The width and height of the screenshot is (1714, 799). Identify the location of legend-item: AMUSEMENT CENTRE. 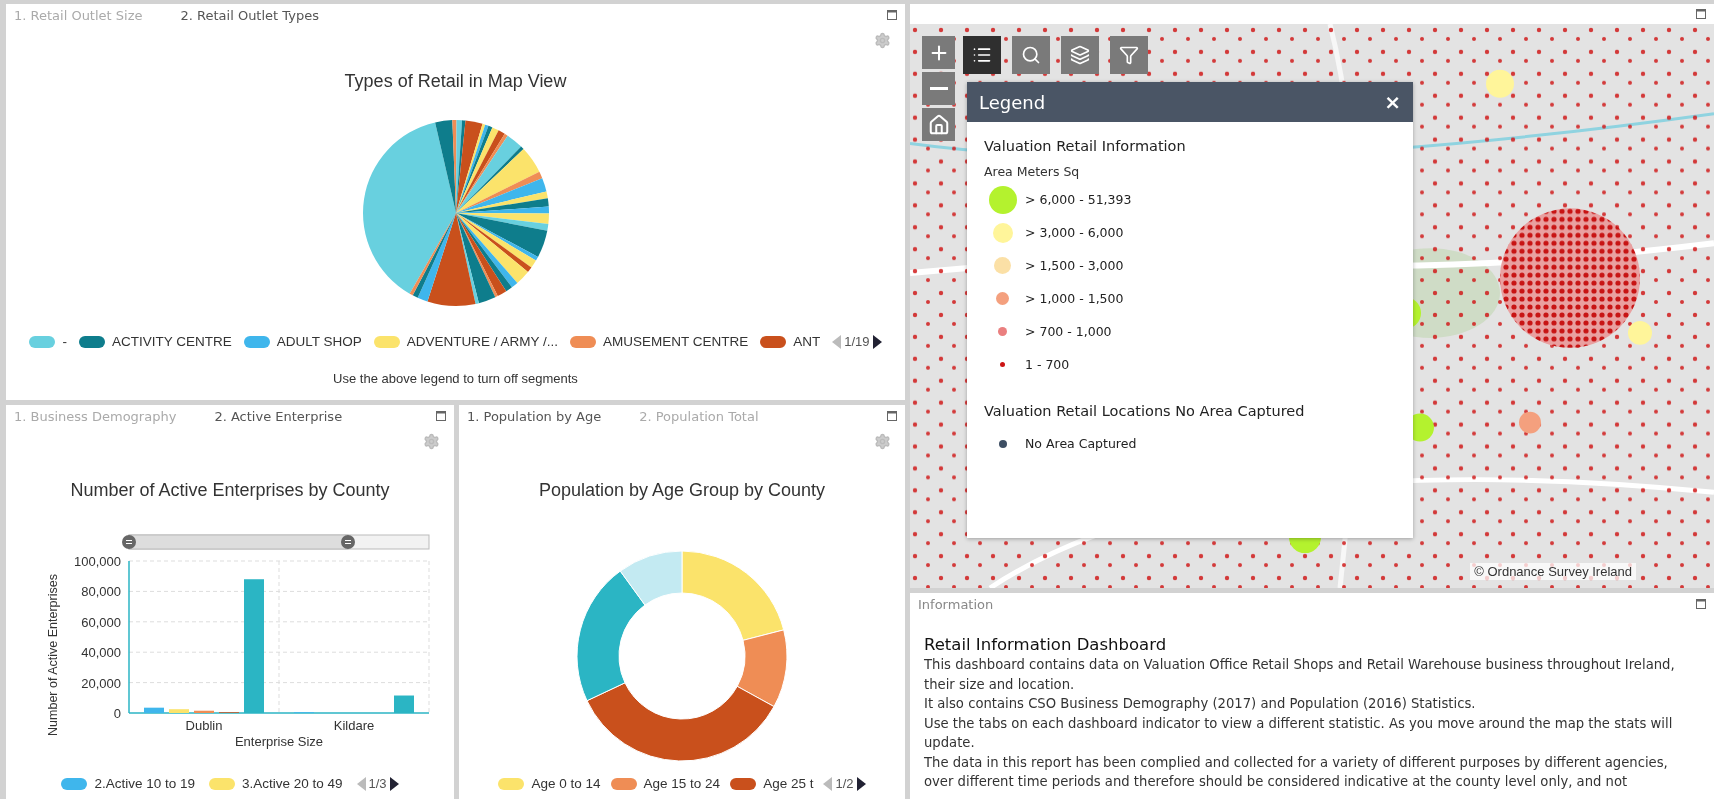
(659, 341).